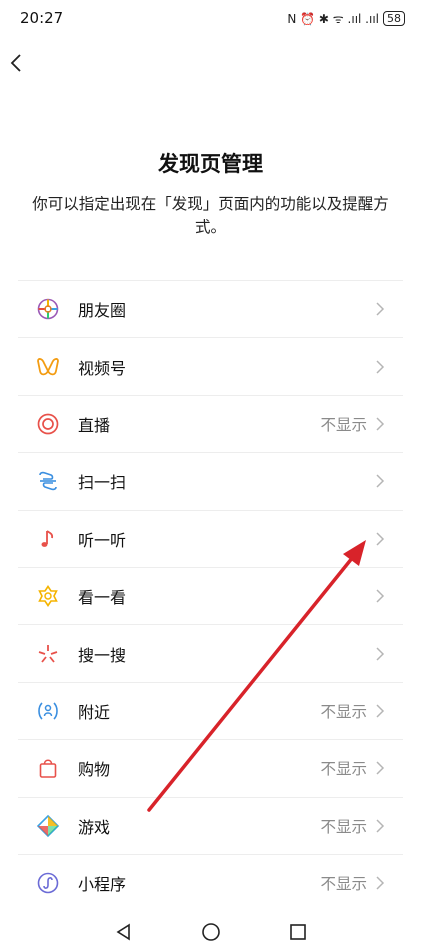  Describe the element at coordinates (48, 826) in the screenshot. I see `games-icon` at that location.